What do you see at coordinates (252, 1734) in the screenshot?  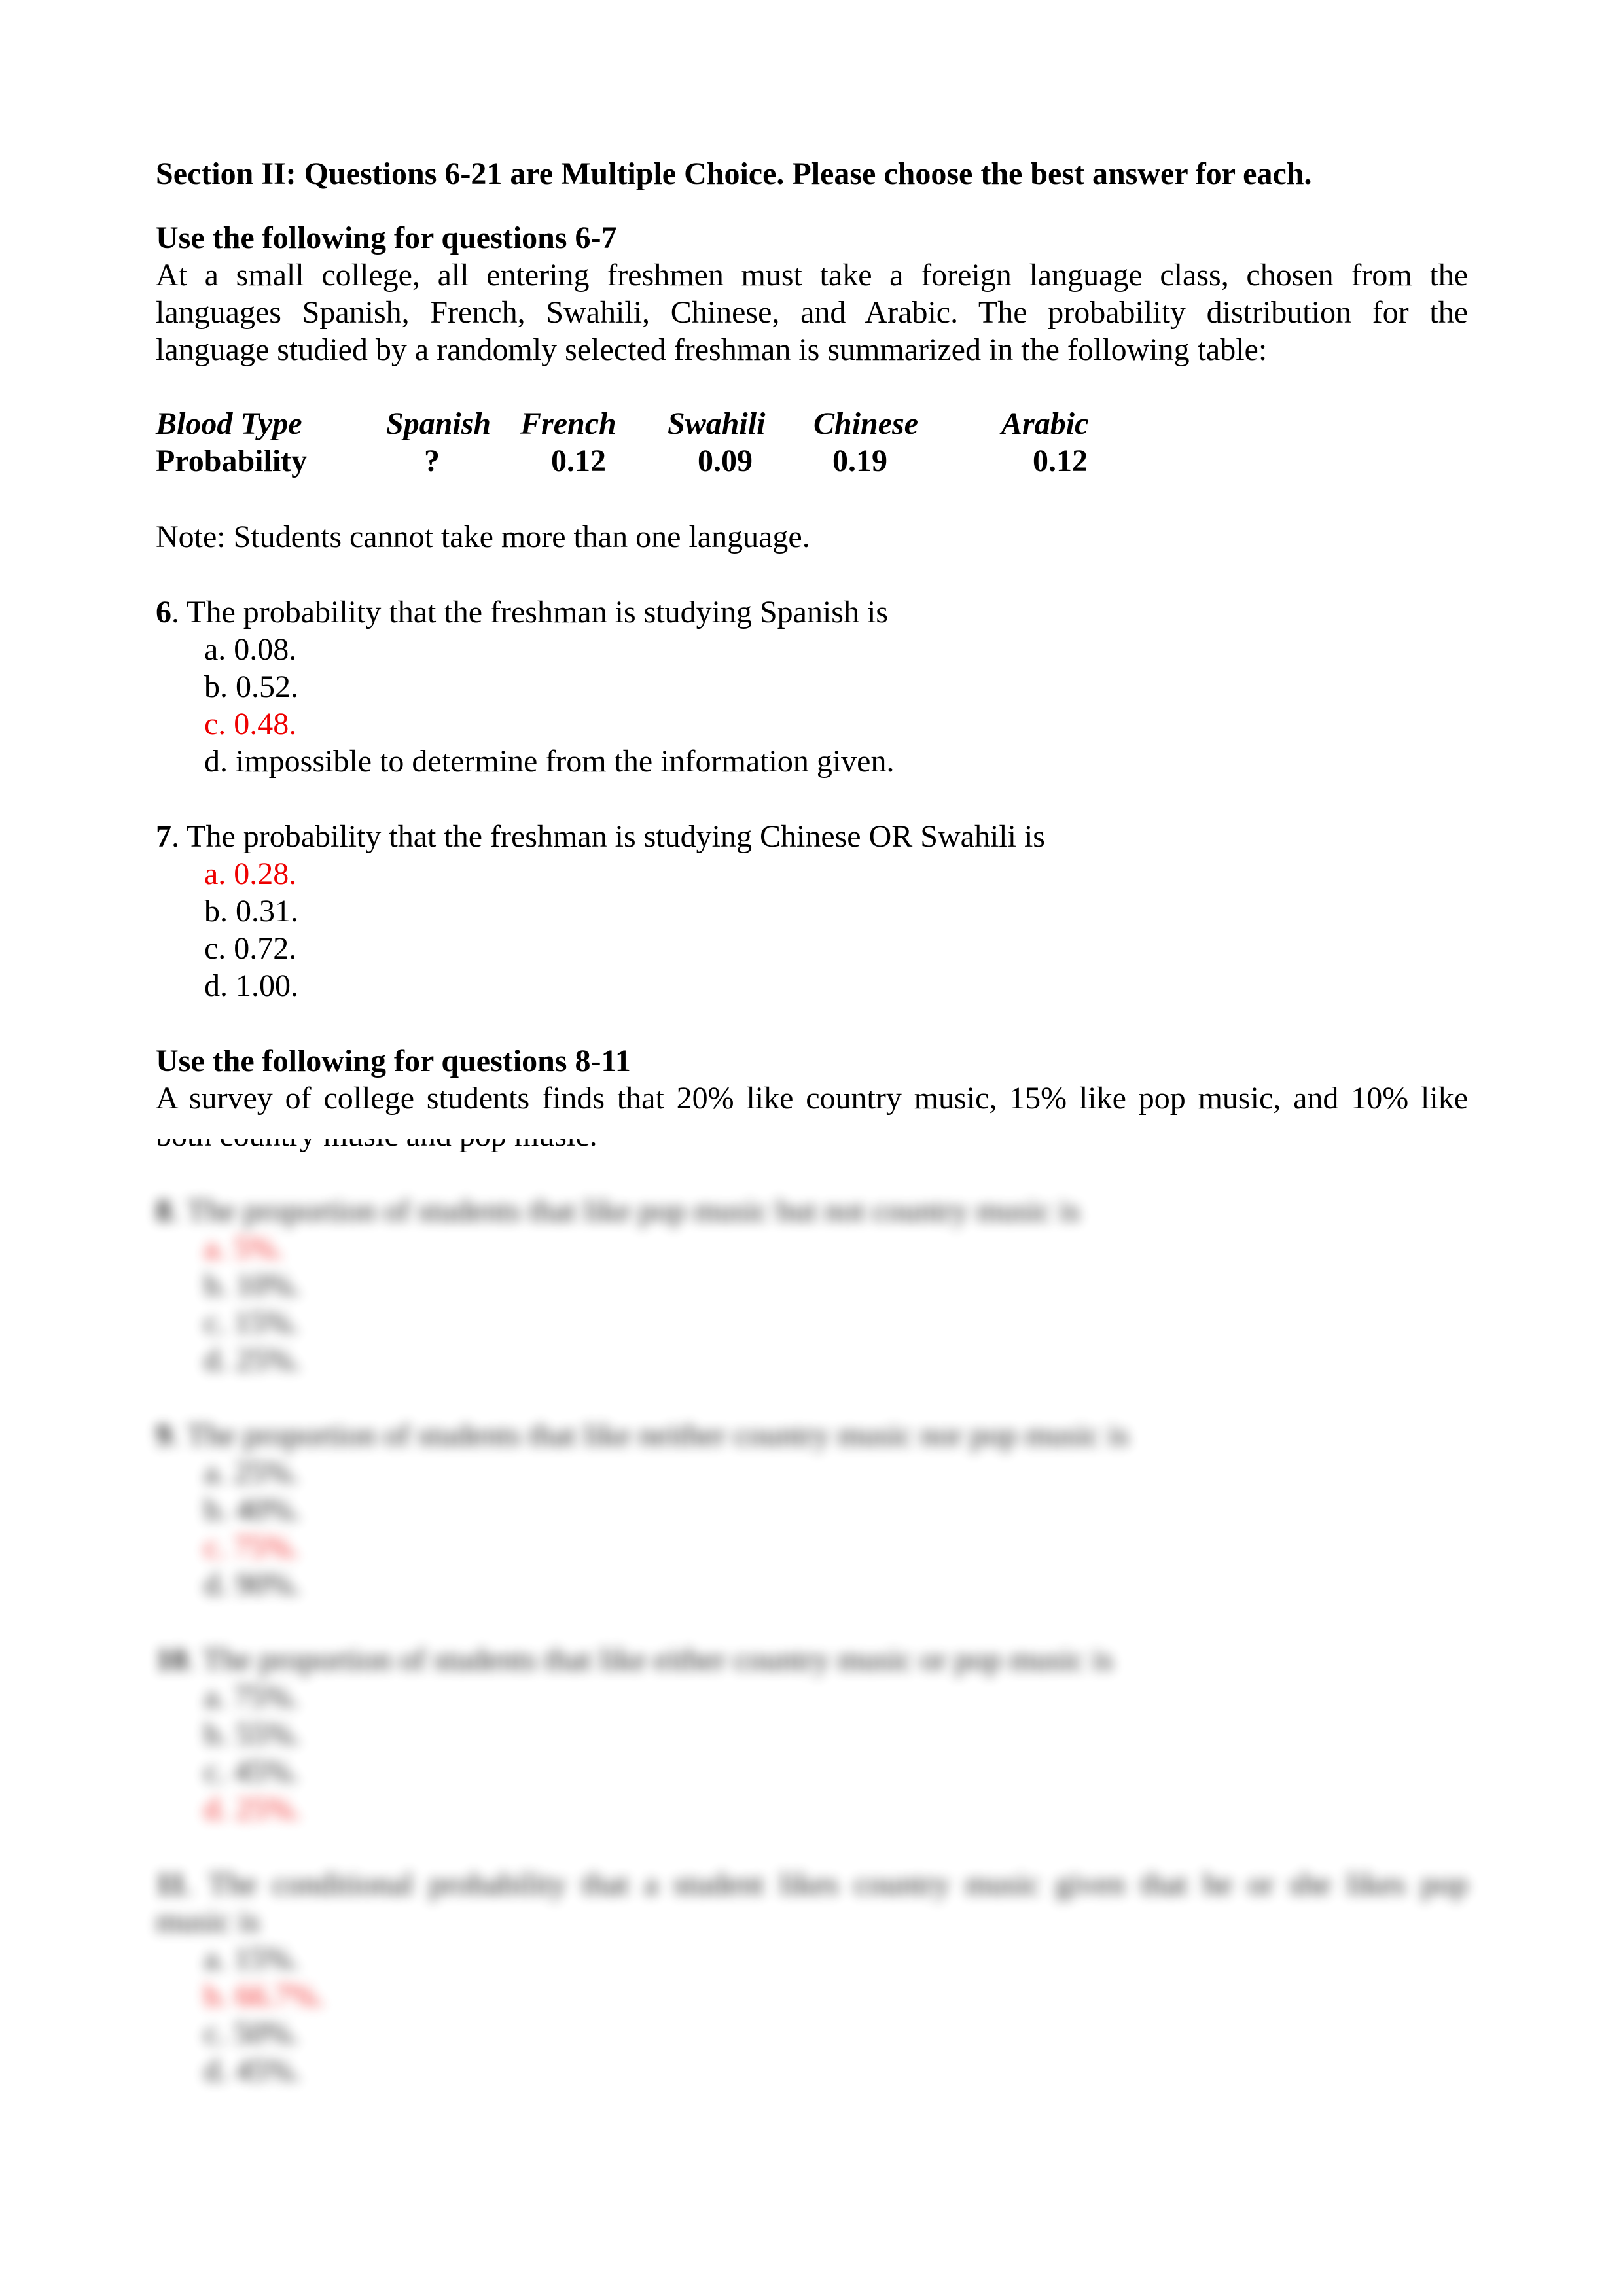 I see `q10-option-b: b. 55%.` at bounding box center [252, 1734].